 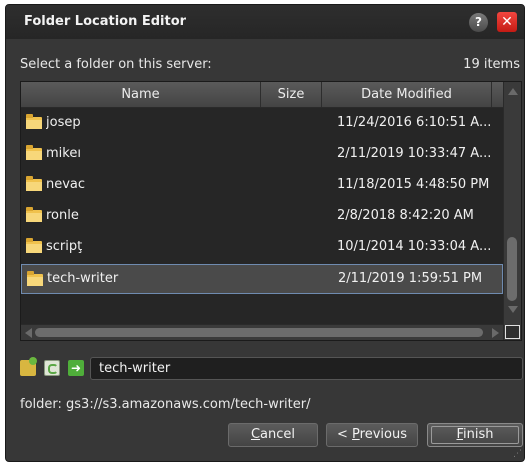 What do you see at coordinates (306, 368) in the screenshot?
I see `folder-name-input: tech-writer` at bounding box center [306, 368].